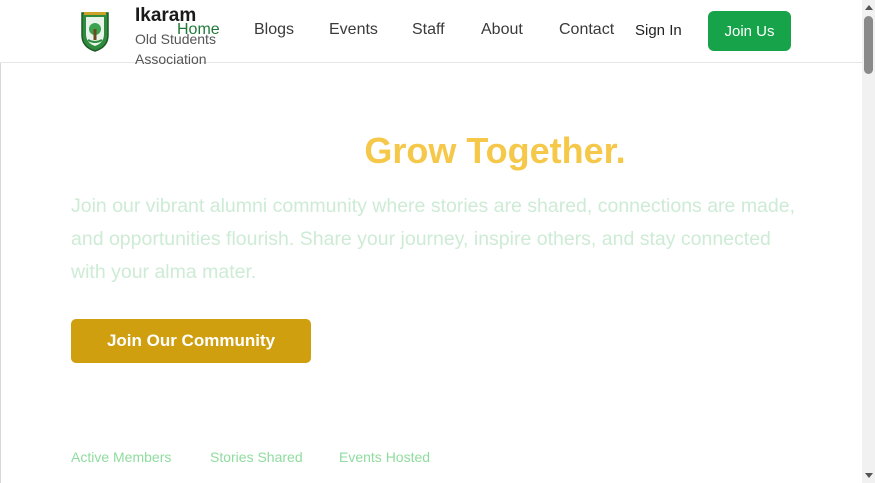 This screenshot has height=483, width=875. Describe the element at coordinates (749, 31) in the screenshot. I see `join-us-button: Join Us` at that location.